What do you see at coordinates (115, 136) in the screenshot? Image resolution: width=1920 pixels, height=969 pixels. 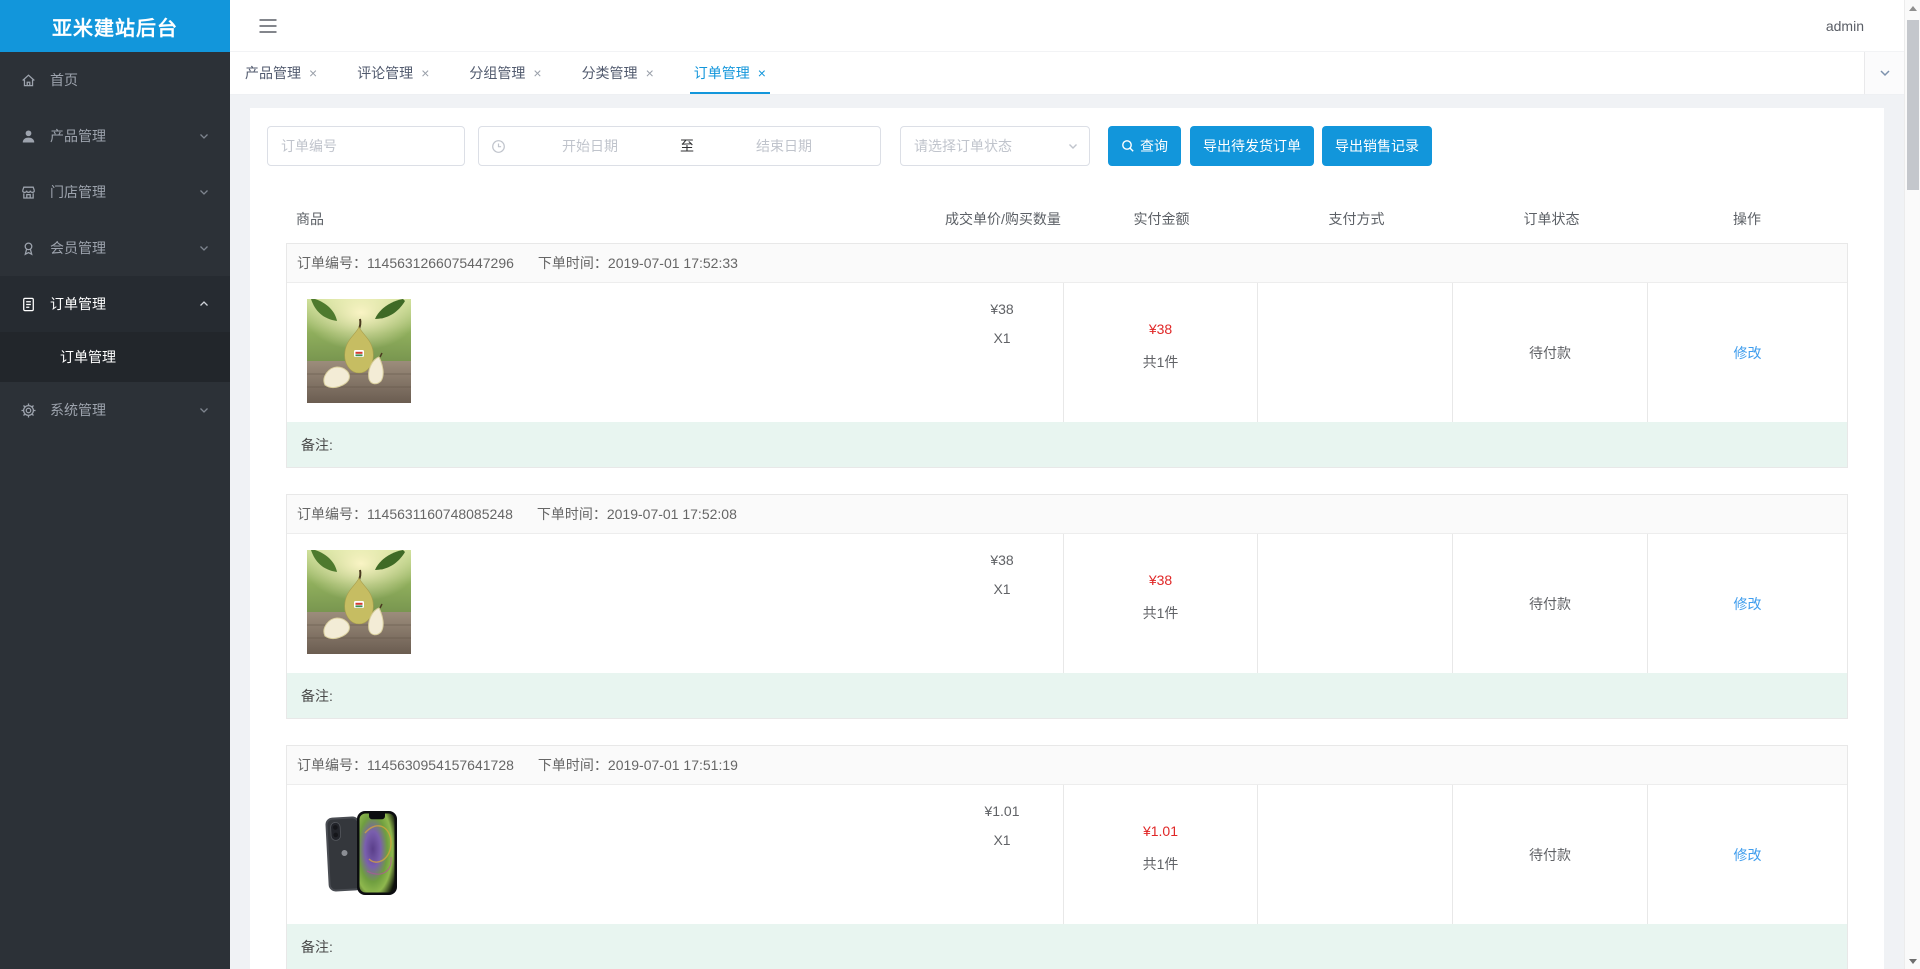 I see `sidebar-item-products: 产品管理` at bounding box center [115, 136].